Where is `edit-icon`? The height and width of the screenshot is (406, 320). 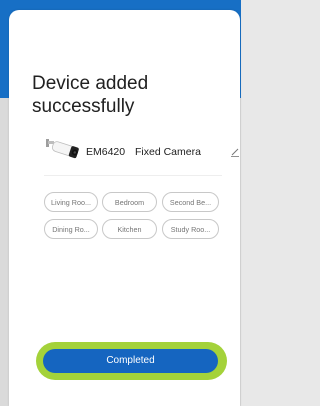 edit-icon is located at coordinates (235, 152).